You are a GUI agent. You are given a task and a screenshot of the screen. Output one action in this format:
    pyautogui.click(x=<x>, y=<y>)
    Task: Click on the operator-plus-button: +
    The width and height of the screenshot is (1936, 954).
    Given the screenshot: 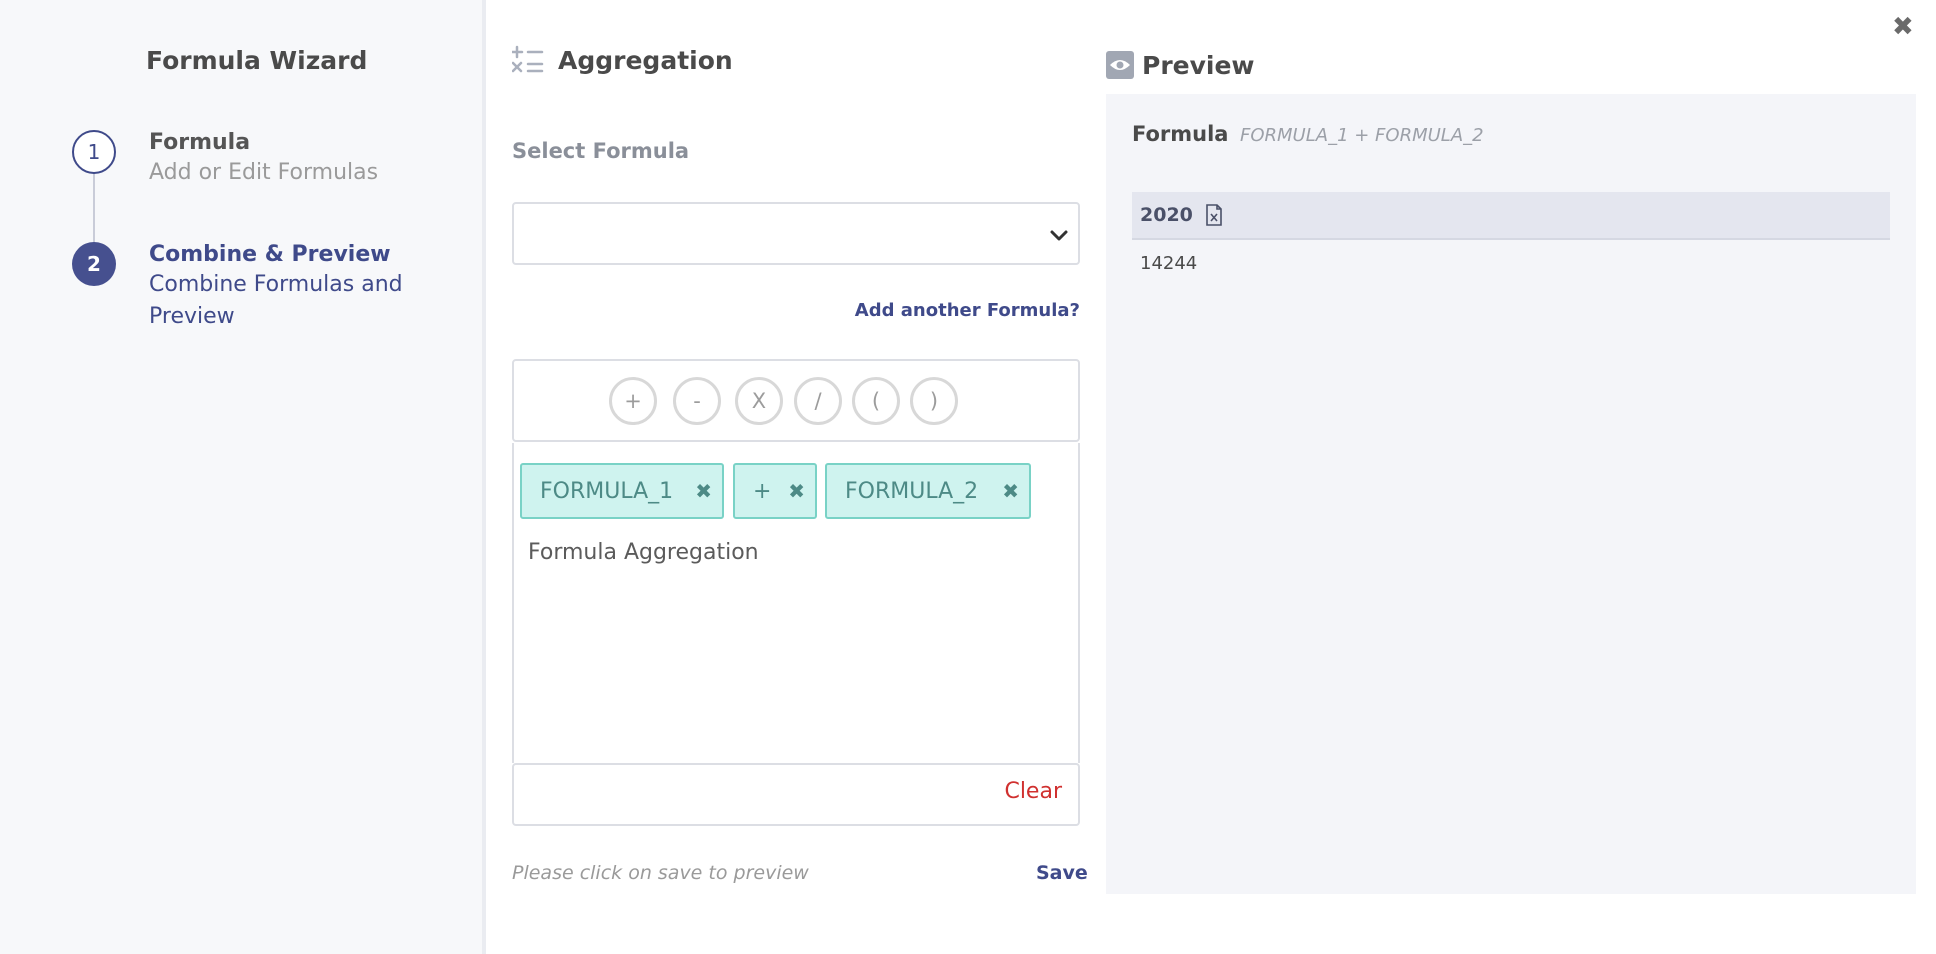 What is the action you would take?
    pyautogui.click(x=633, y=401)
    